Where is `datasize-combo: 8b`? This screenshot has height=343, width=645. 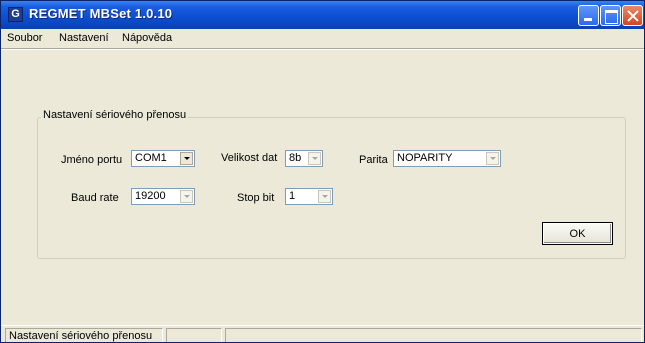 datasize-combo: 8b is located at coordinates (304, 158).